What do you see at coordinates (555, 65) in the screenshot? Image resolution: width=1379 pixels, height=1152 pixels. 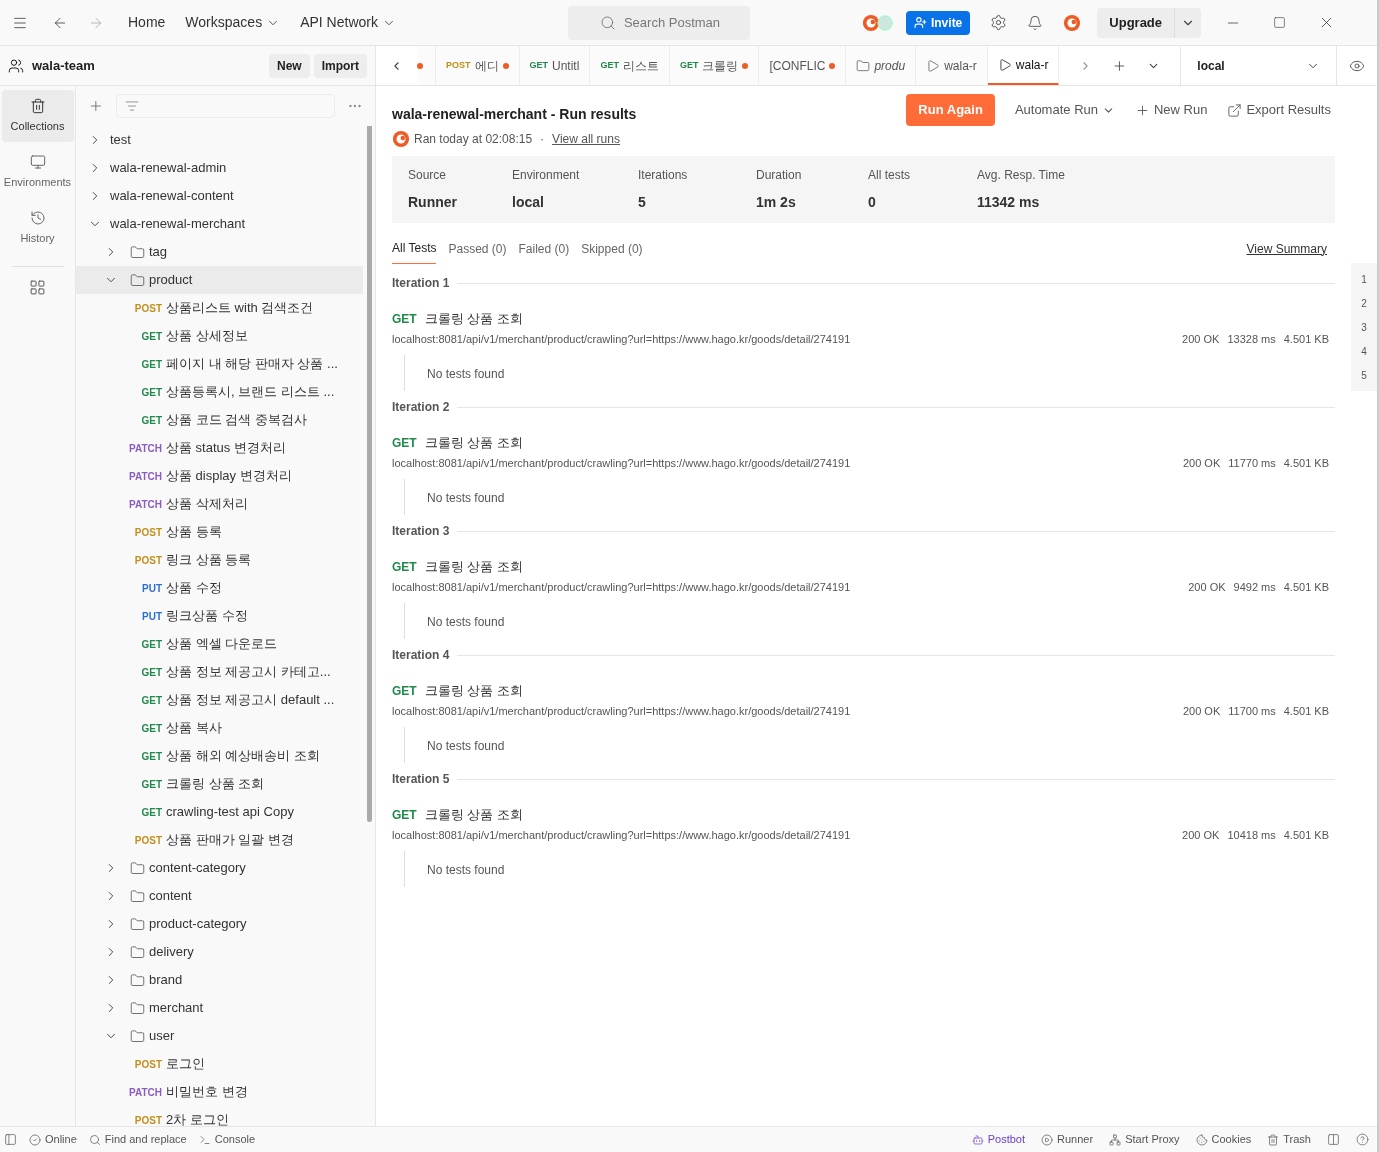 I see `request-tab: GET Untitl` at bounding box center [555, 65].